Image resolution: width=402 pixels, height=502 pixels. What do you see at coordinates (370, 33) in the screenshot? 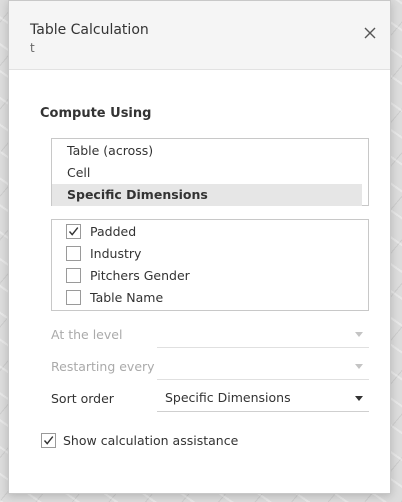
I see `close-icon` at bounding box center [370, 33].